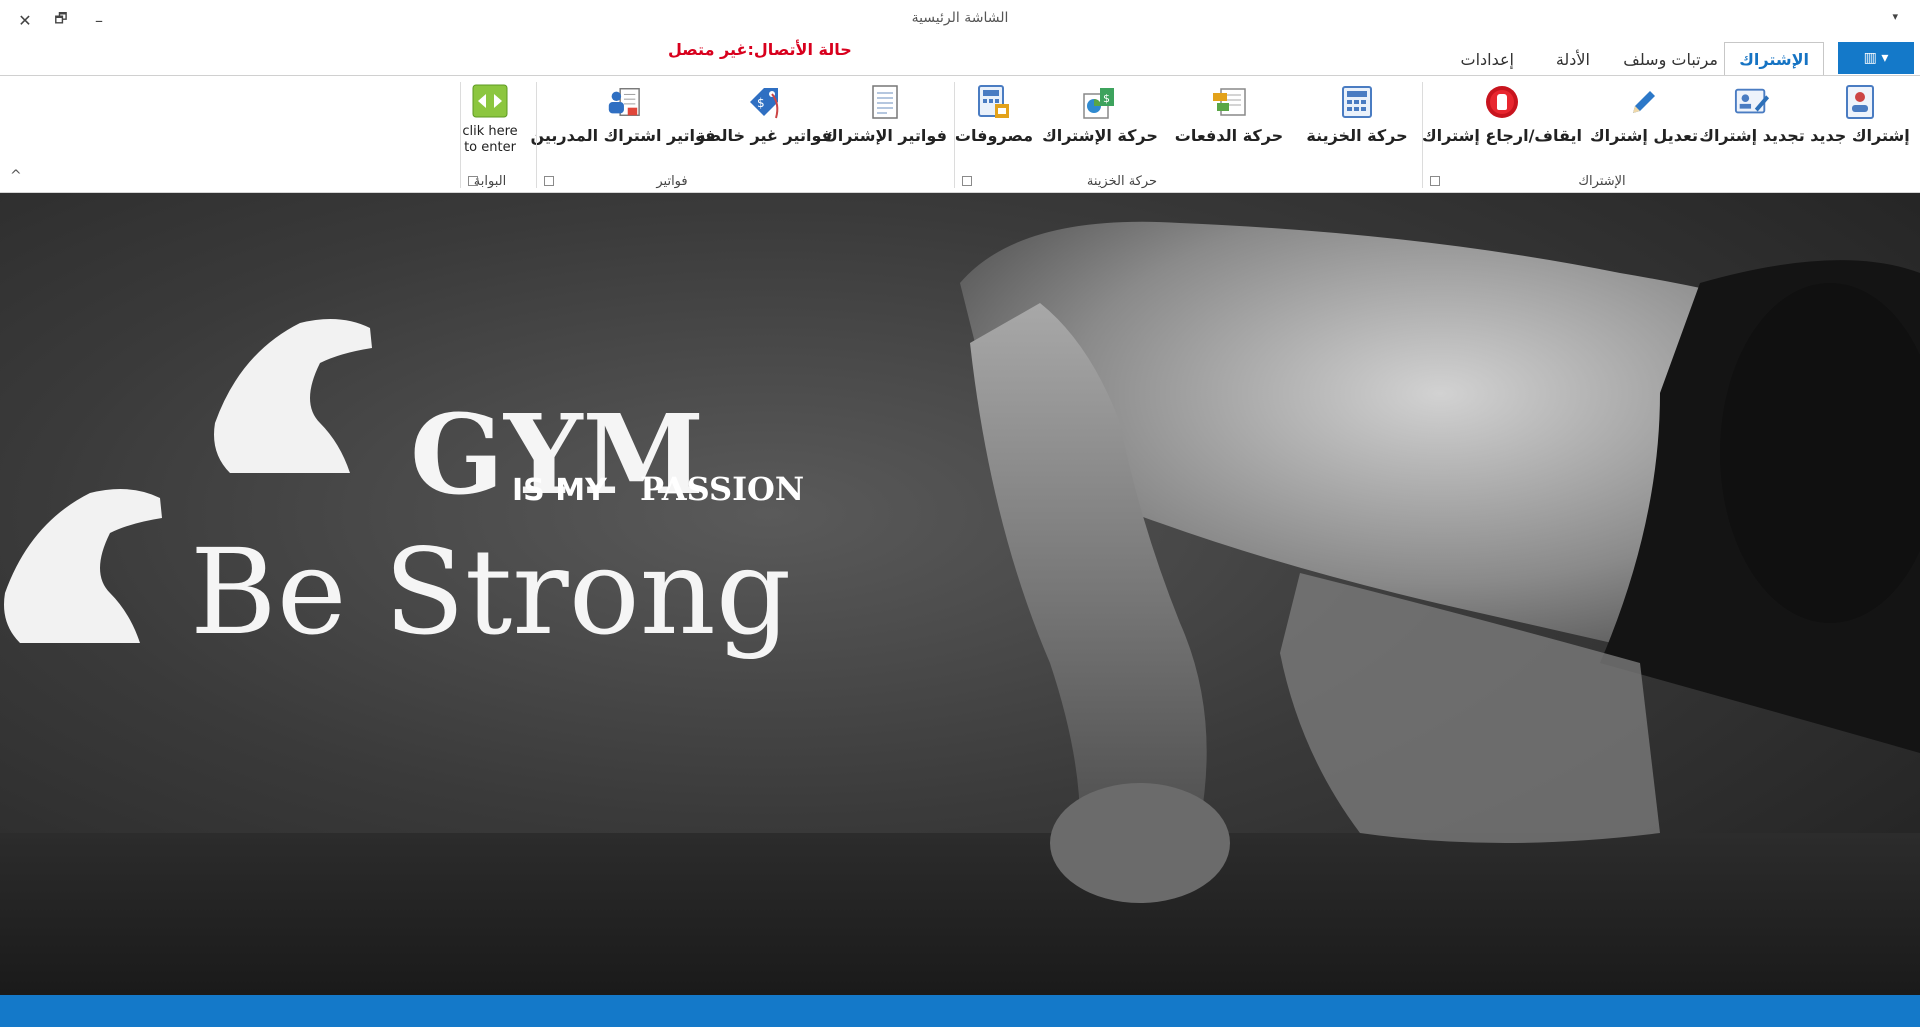  Describe the element at coordinates (16, 176) in the screenshot. I see `collapse-ribbon-icon: ^` at that location.